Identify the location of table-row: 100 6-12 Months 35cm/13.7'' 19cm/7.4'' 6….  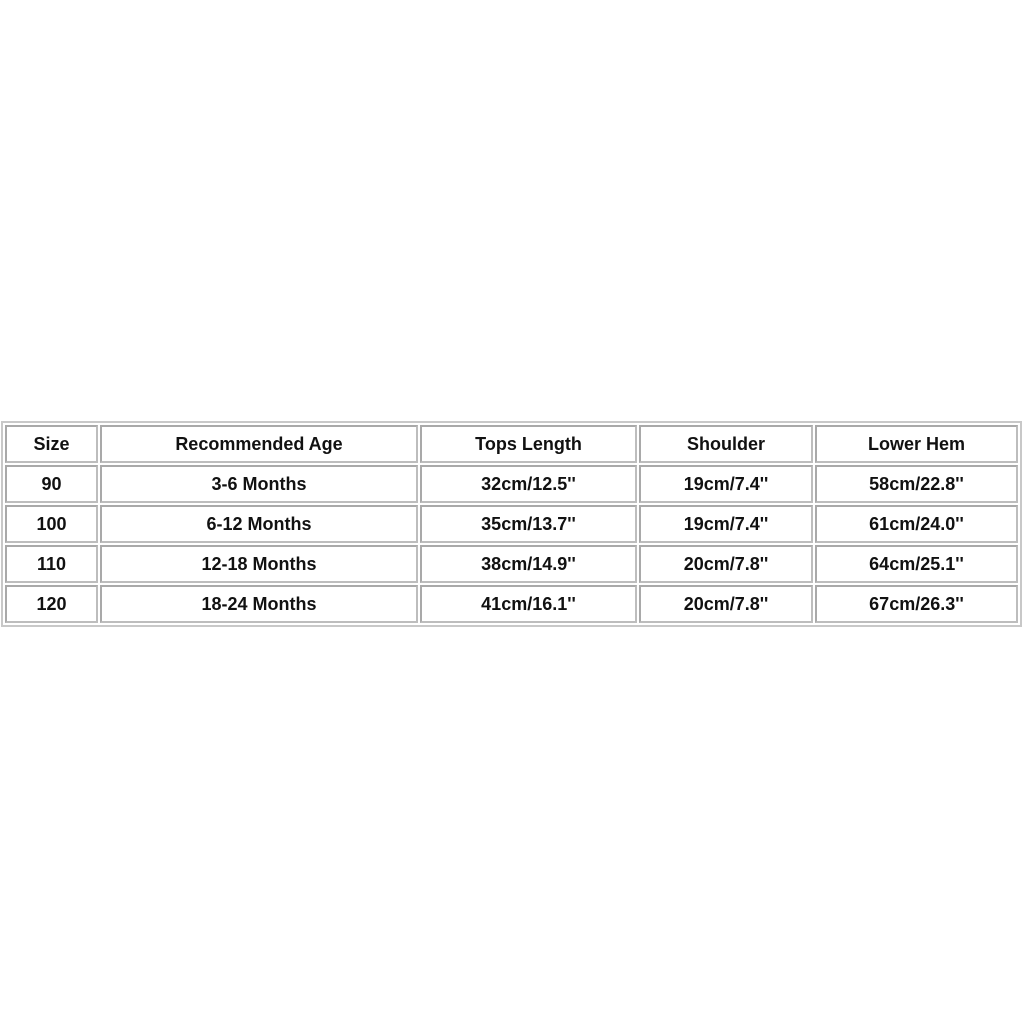
(511, 524).